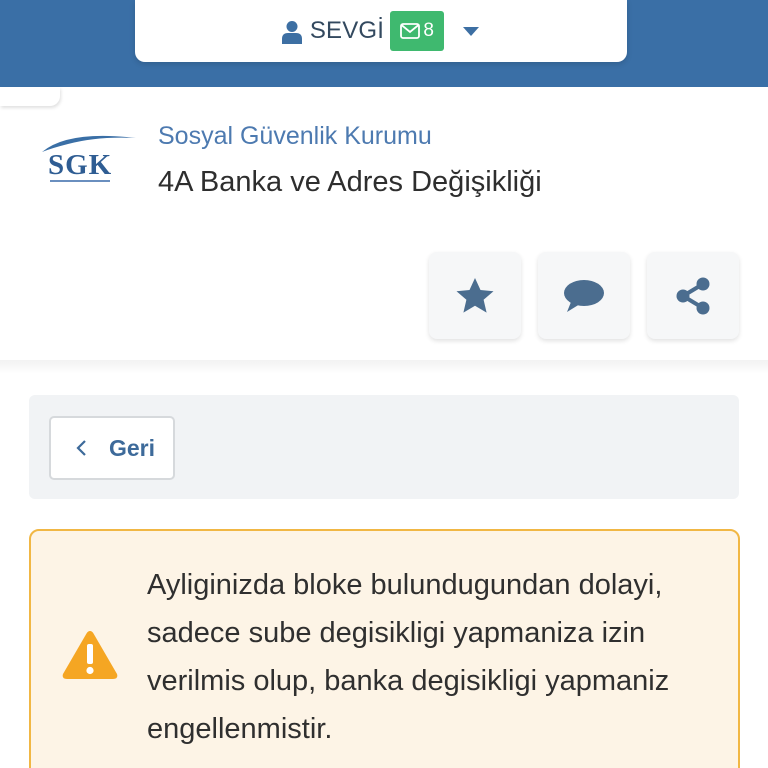 The height and width of the screenshot is (768, 768). I want to click on side-tab, so click(30, 96).